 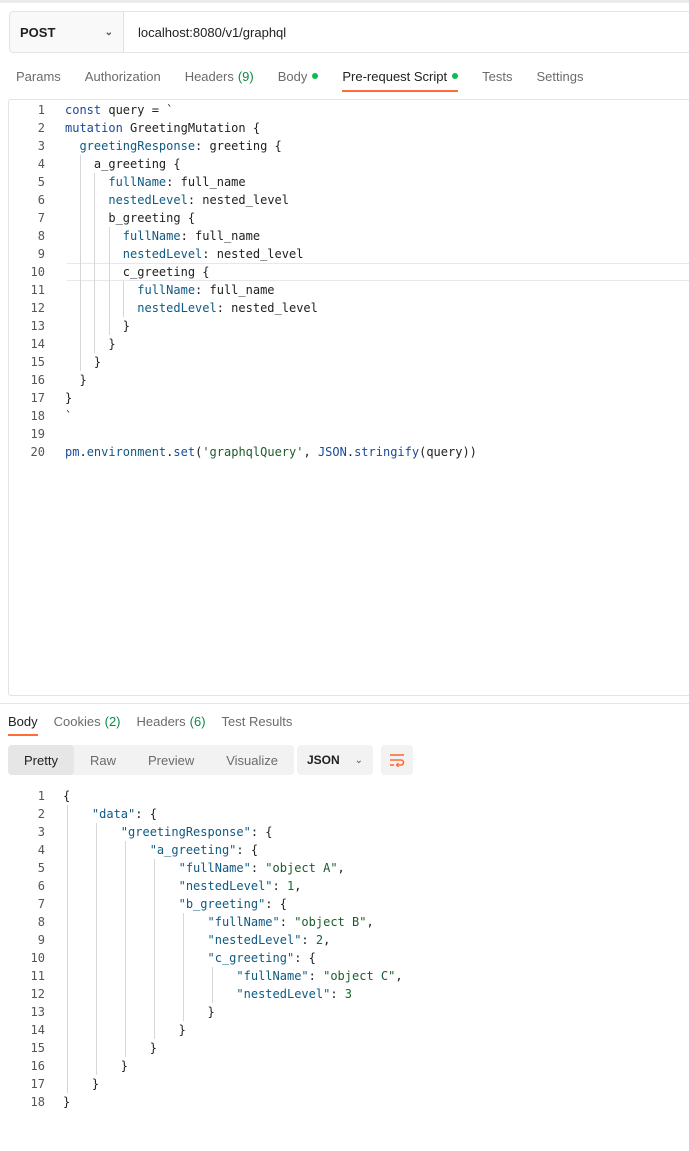 What do you see at coordinates (171, 760) in the screenshot?
I see `view-preview: Preview` at bounding box center [171, 760].